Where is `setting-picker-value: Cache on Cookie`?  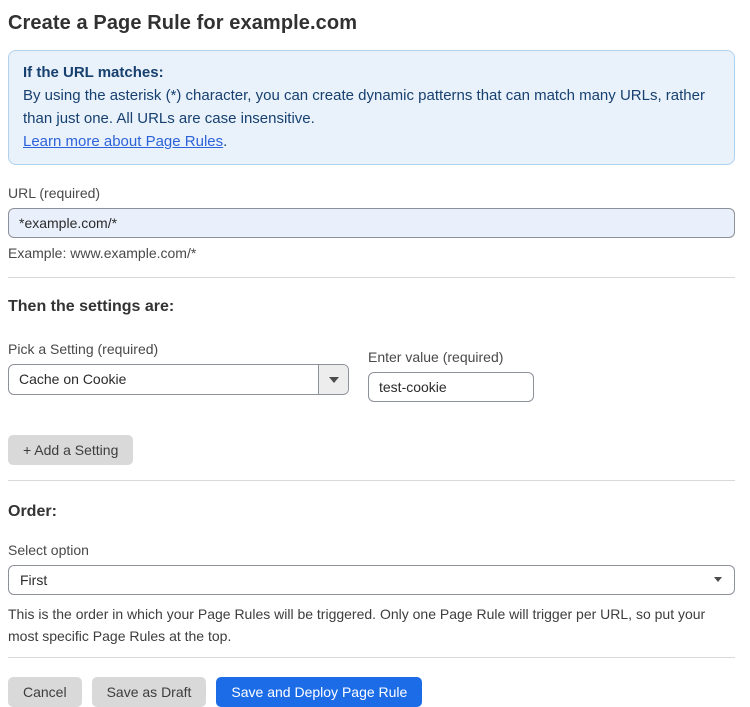
setting-picker-value: Cache on Cookie is located at coordinates (73, 379).